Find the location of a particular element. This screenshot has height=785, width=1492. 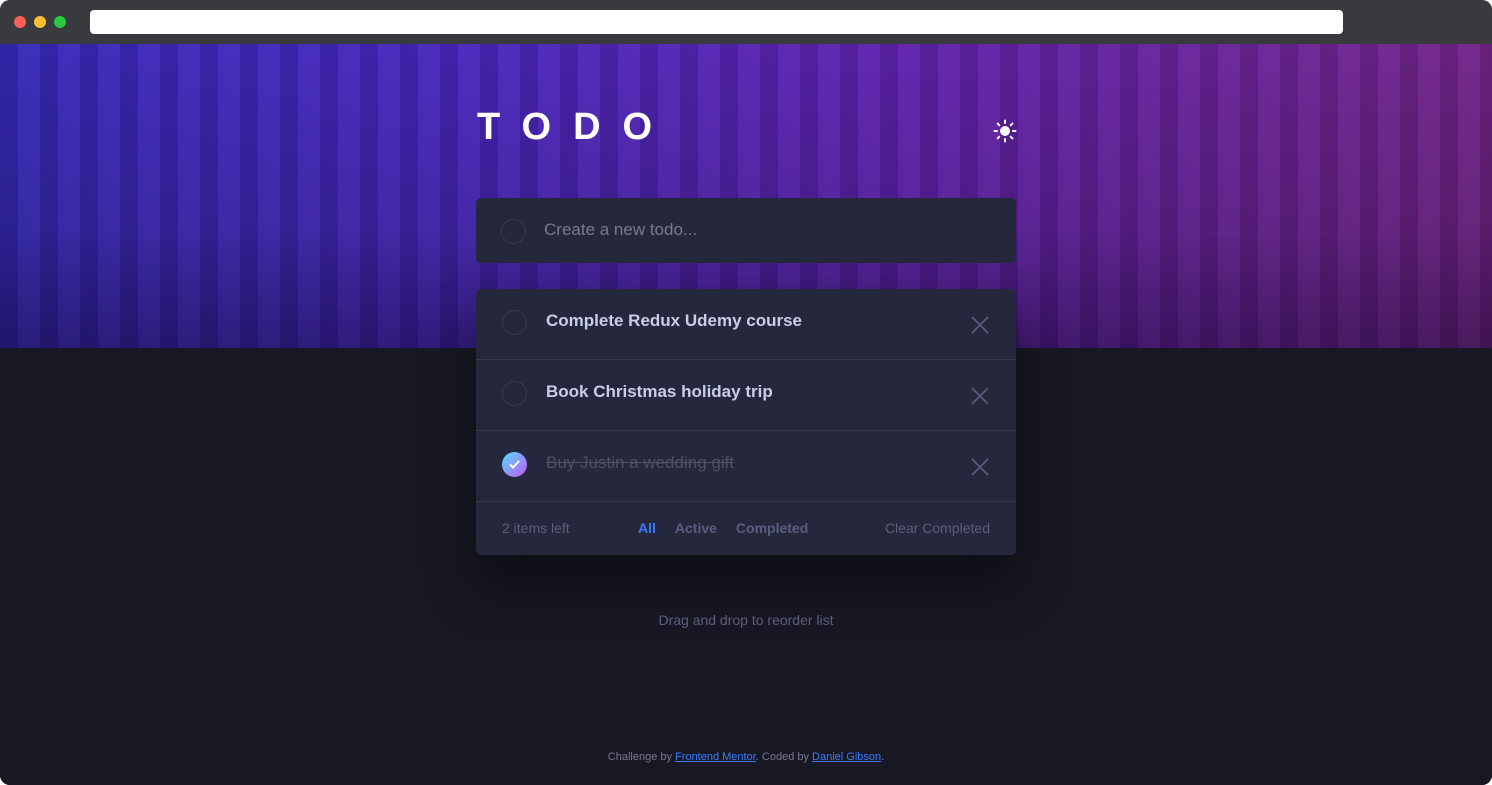

theme-toggle-button is located at coordinates (1005, 131).